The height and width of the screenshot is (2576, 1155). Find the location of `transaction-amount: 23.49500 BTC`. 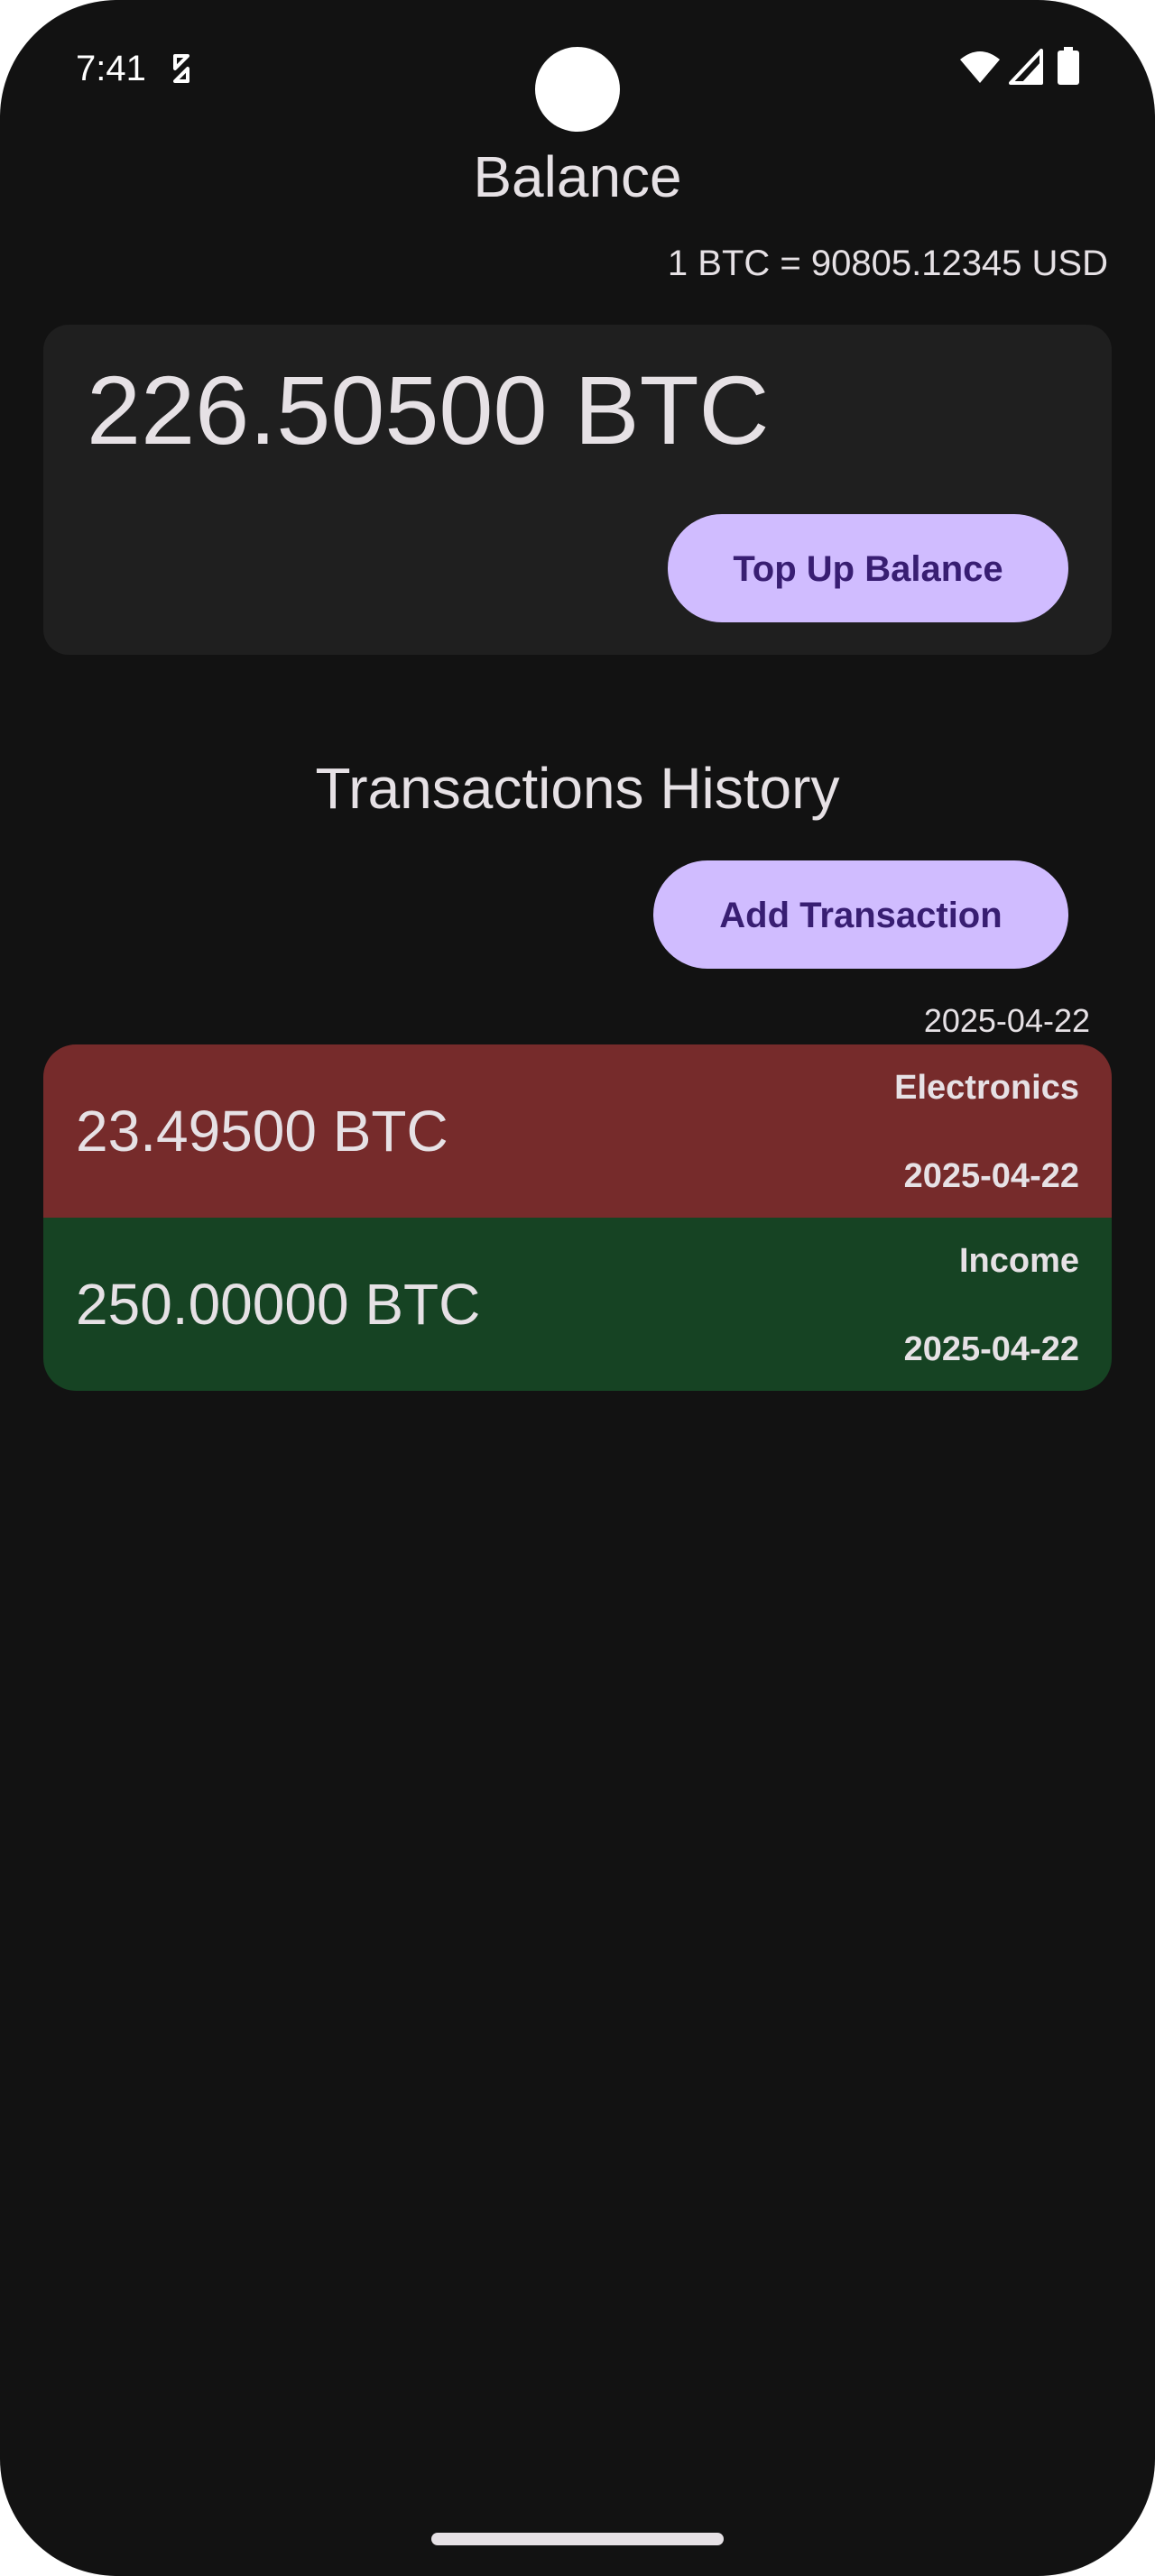

transaction-amount: 23.49500 BTC is located at coordinates (262, 1132).